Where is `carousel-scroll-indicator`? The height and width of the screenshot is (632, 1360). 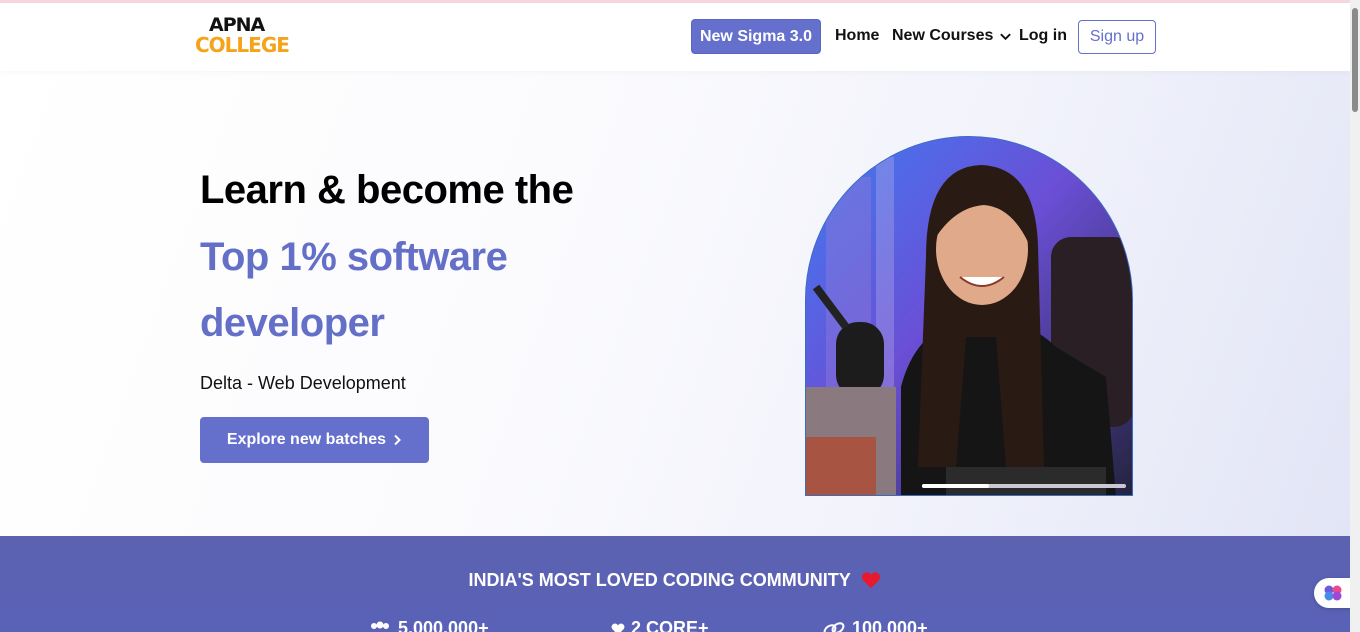
carousel-scroll-indicator is located at coordinates (1024, 486).